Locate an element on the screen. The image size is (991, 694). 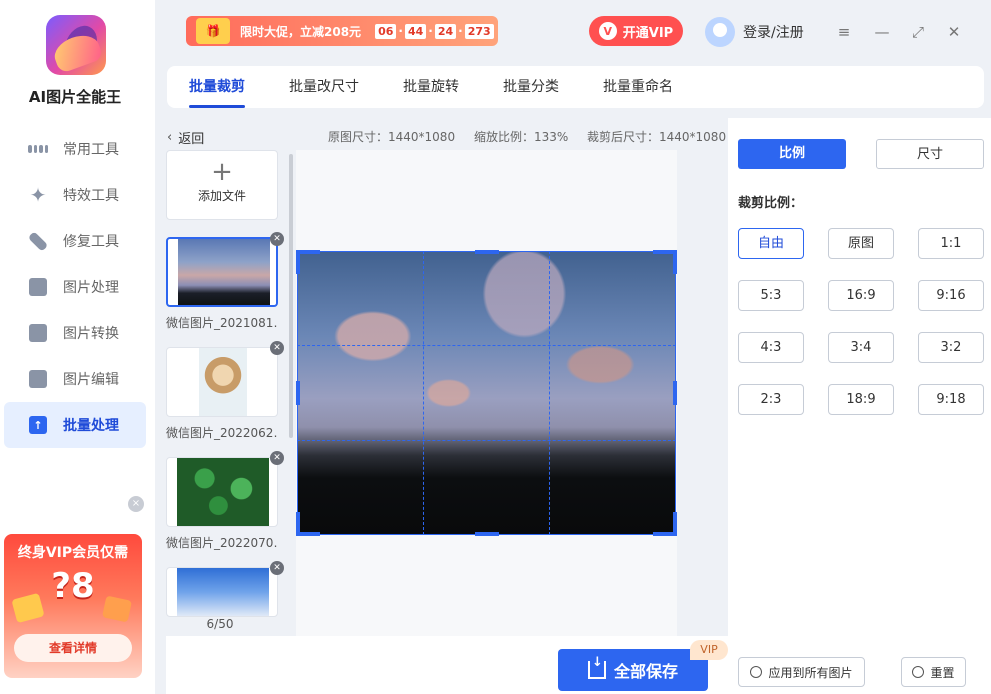
gift-box-icon: 🎁 is located at coordinates (213, 31).